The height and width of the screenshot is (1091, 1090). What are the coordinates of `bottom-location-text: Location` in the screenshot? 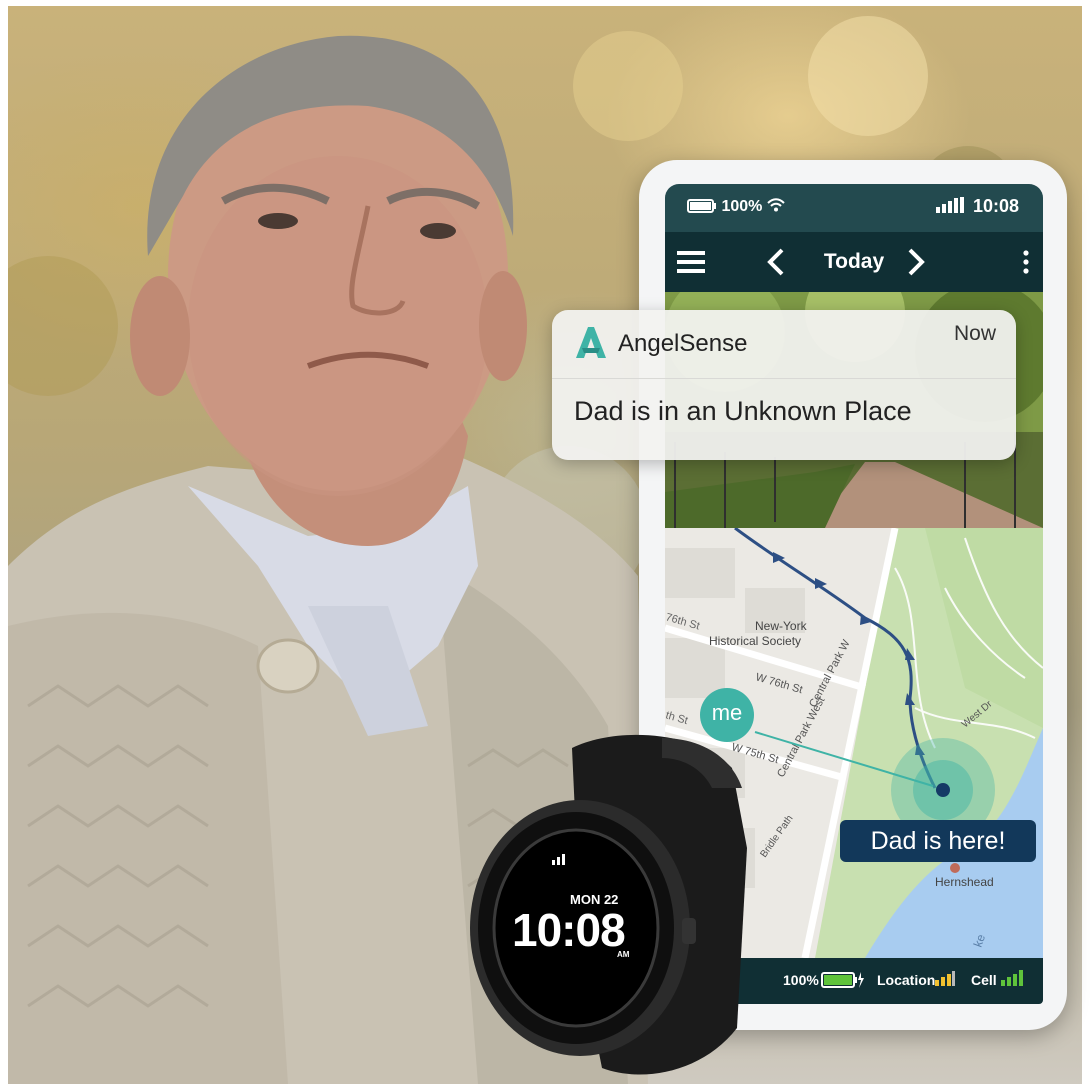 It's located at (906, 980).